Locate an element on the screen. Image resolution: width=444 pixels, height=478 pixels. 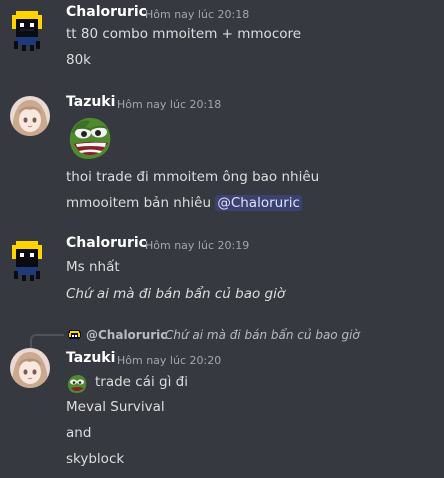
message-timestamp: Hôm nay lúc 20:20 is located at coordinates (169, 360).